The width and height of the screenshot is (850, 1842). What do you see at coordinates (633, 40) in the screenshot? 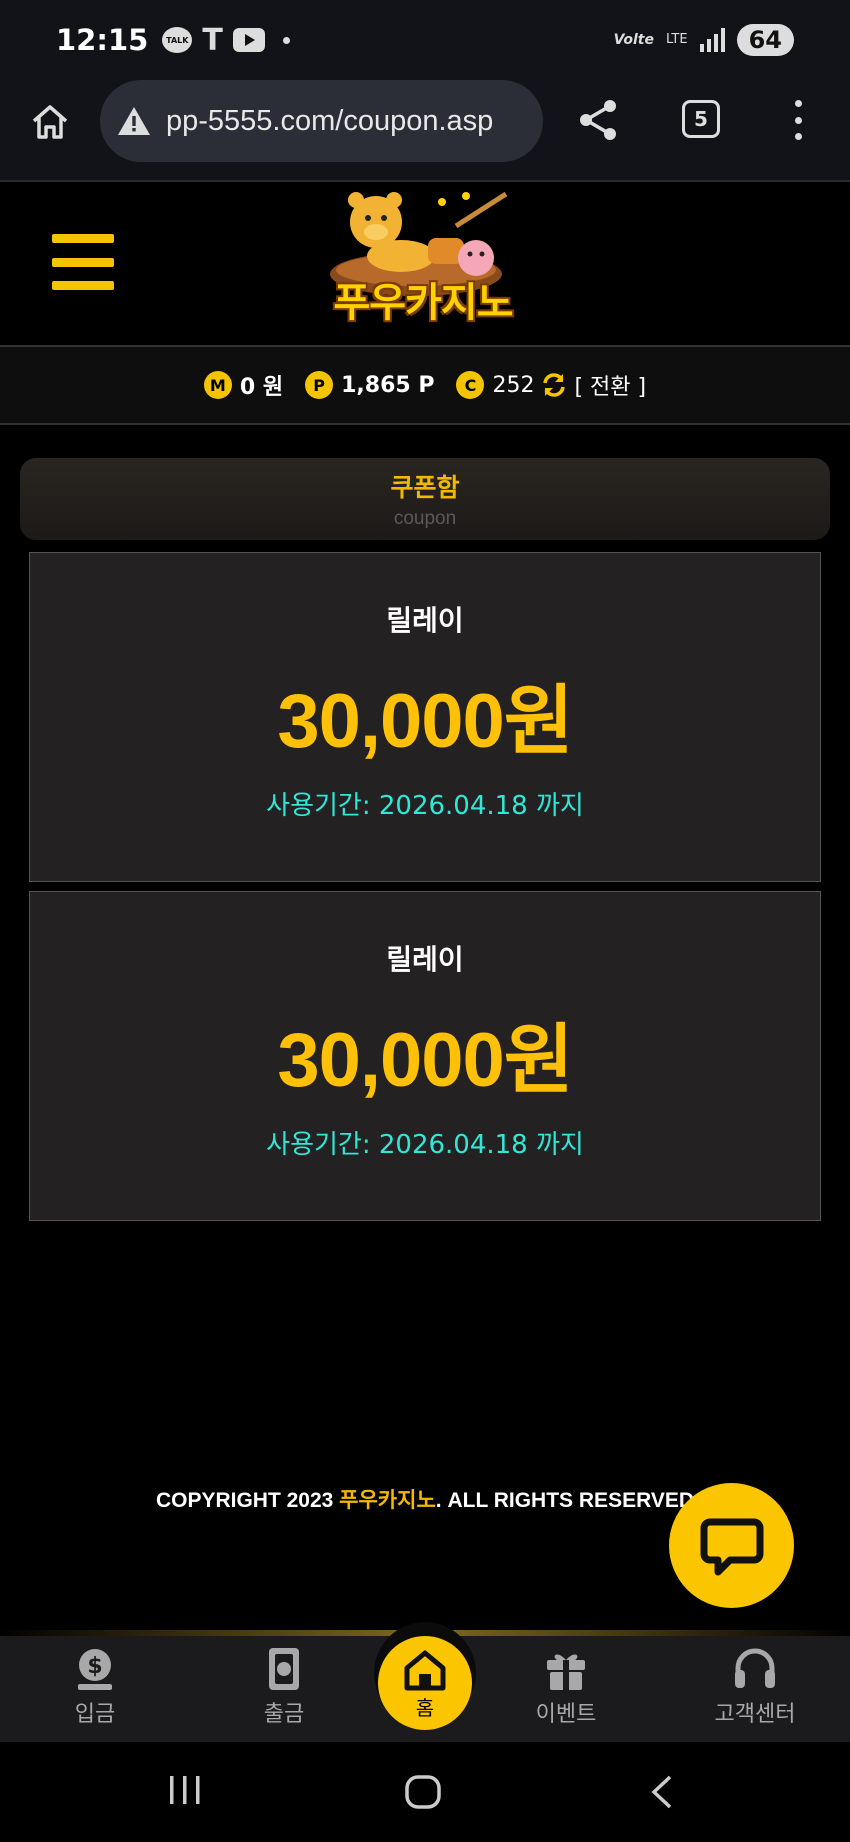
I see `volte-icon: Volte` at bounding box center [633, 40].